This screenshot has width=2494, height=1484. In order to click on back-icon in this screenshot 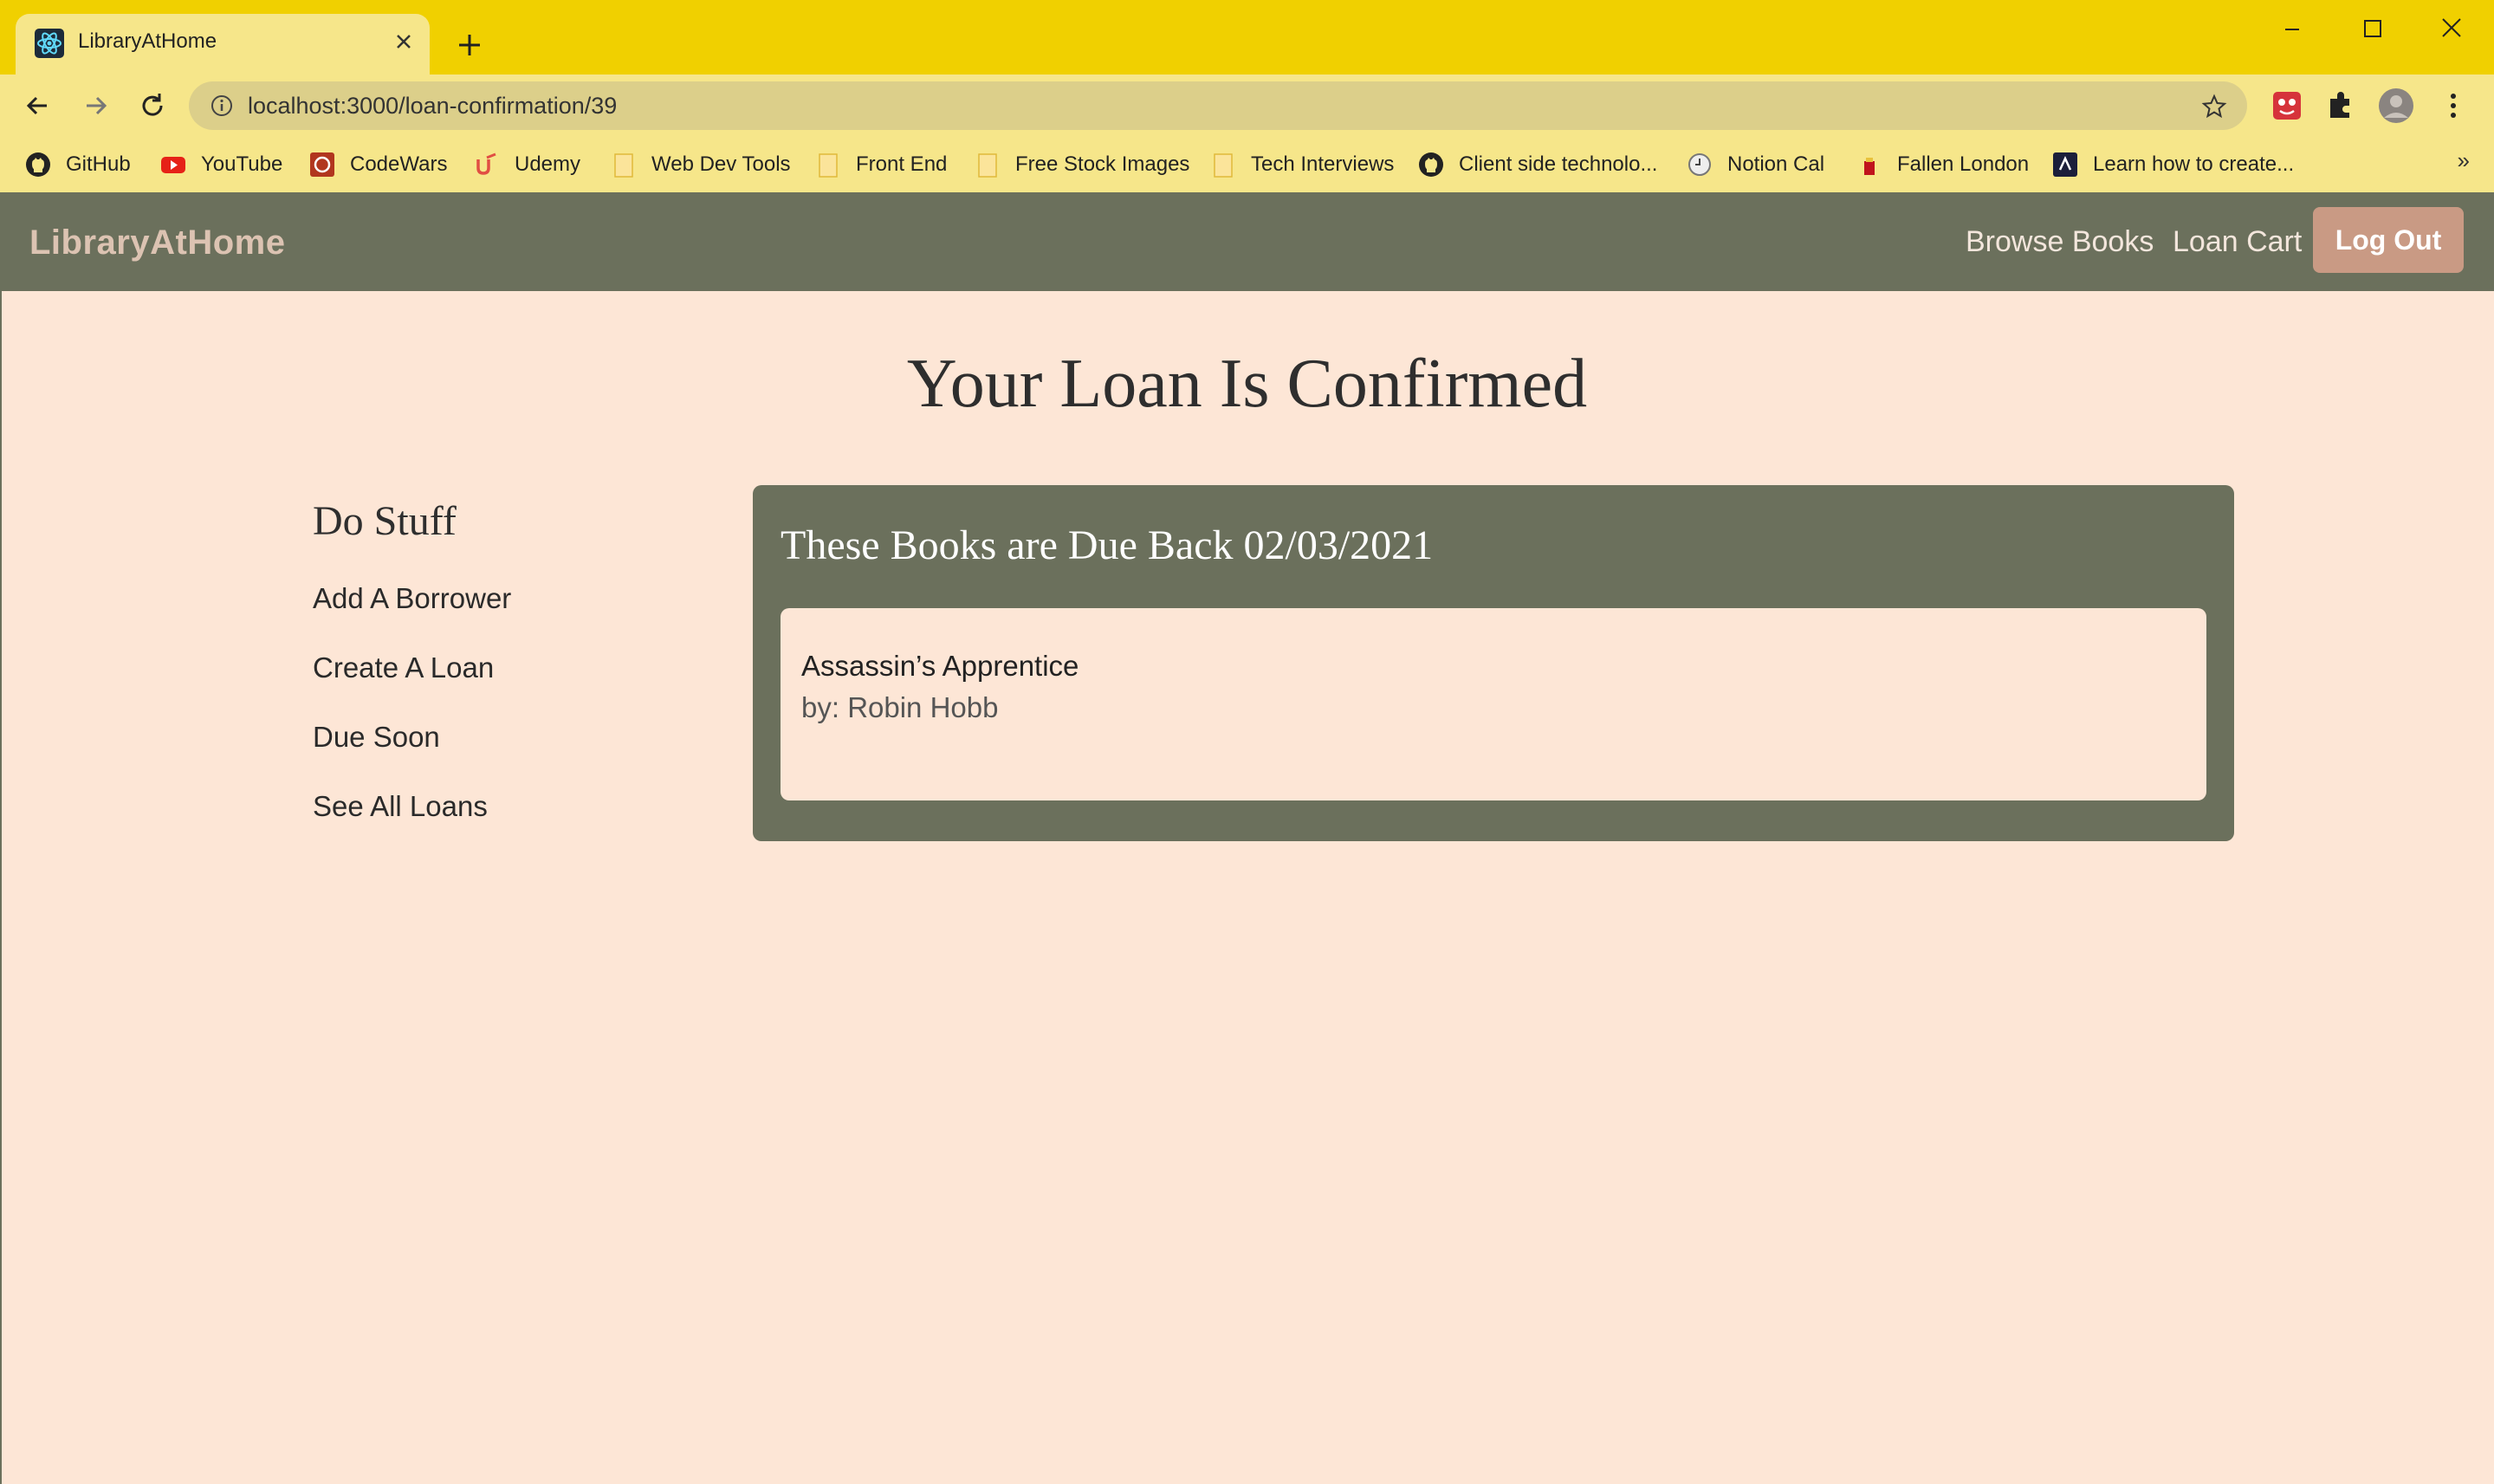, I will do `click(38, 105)`.